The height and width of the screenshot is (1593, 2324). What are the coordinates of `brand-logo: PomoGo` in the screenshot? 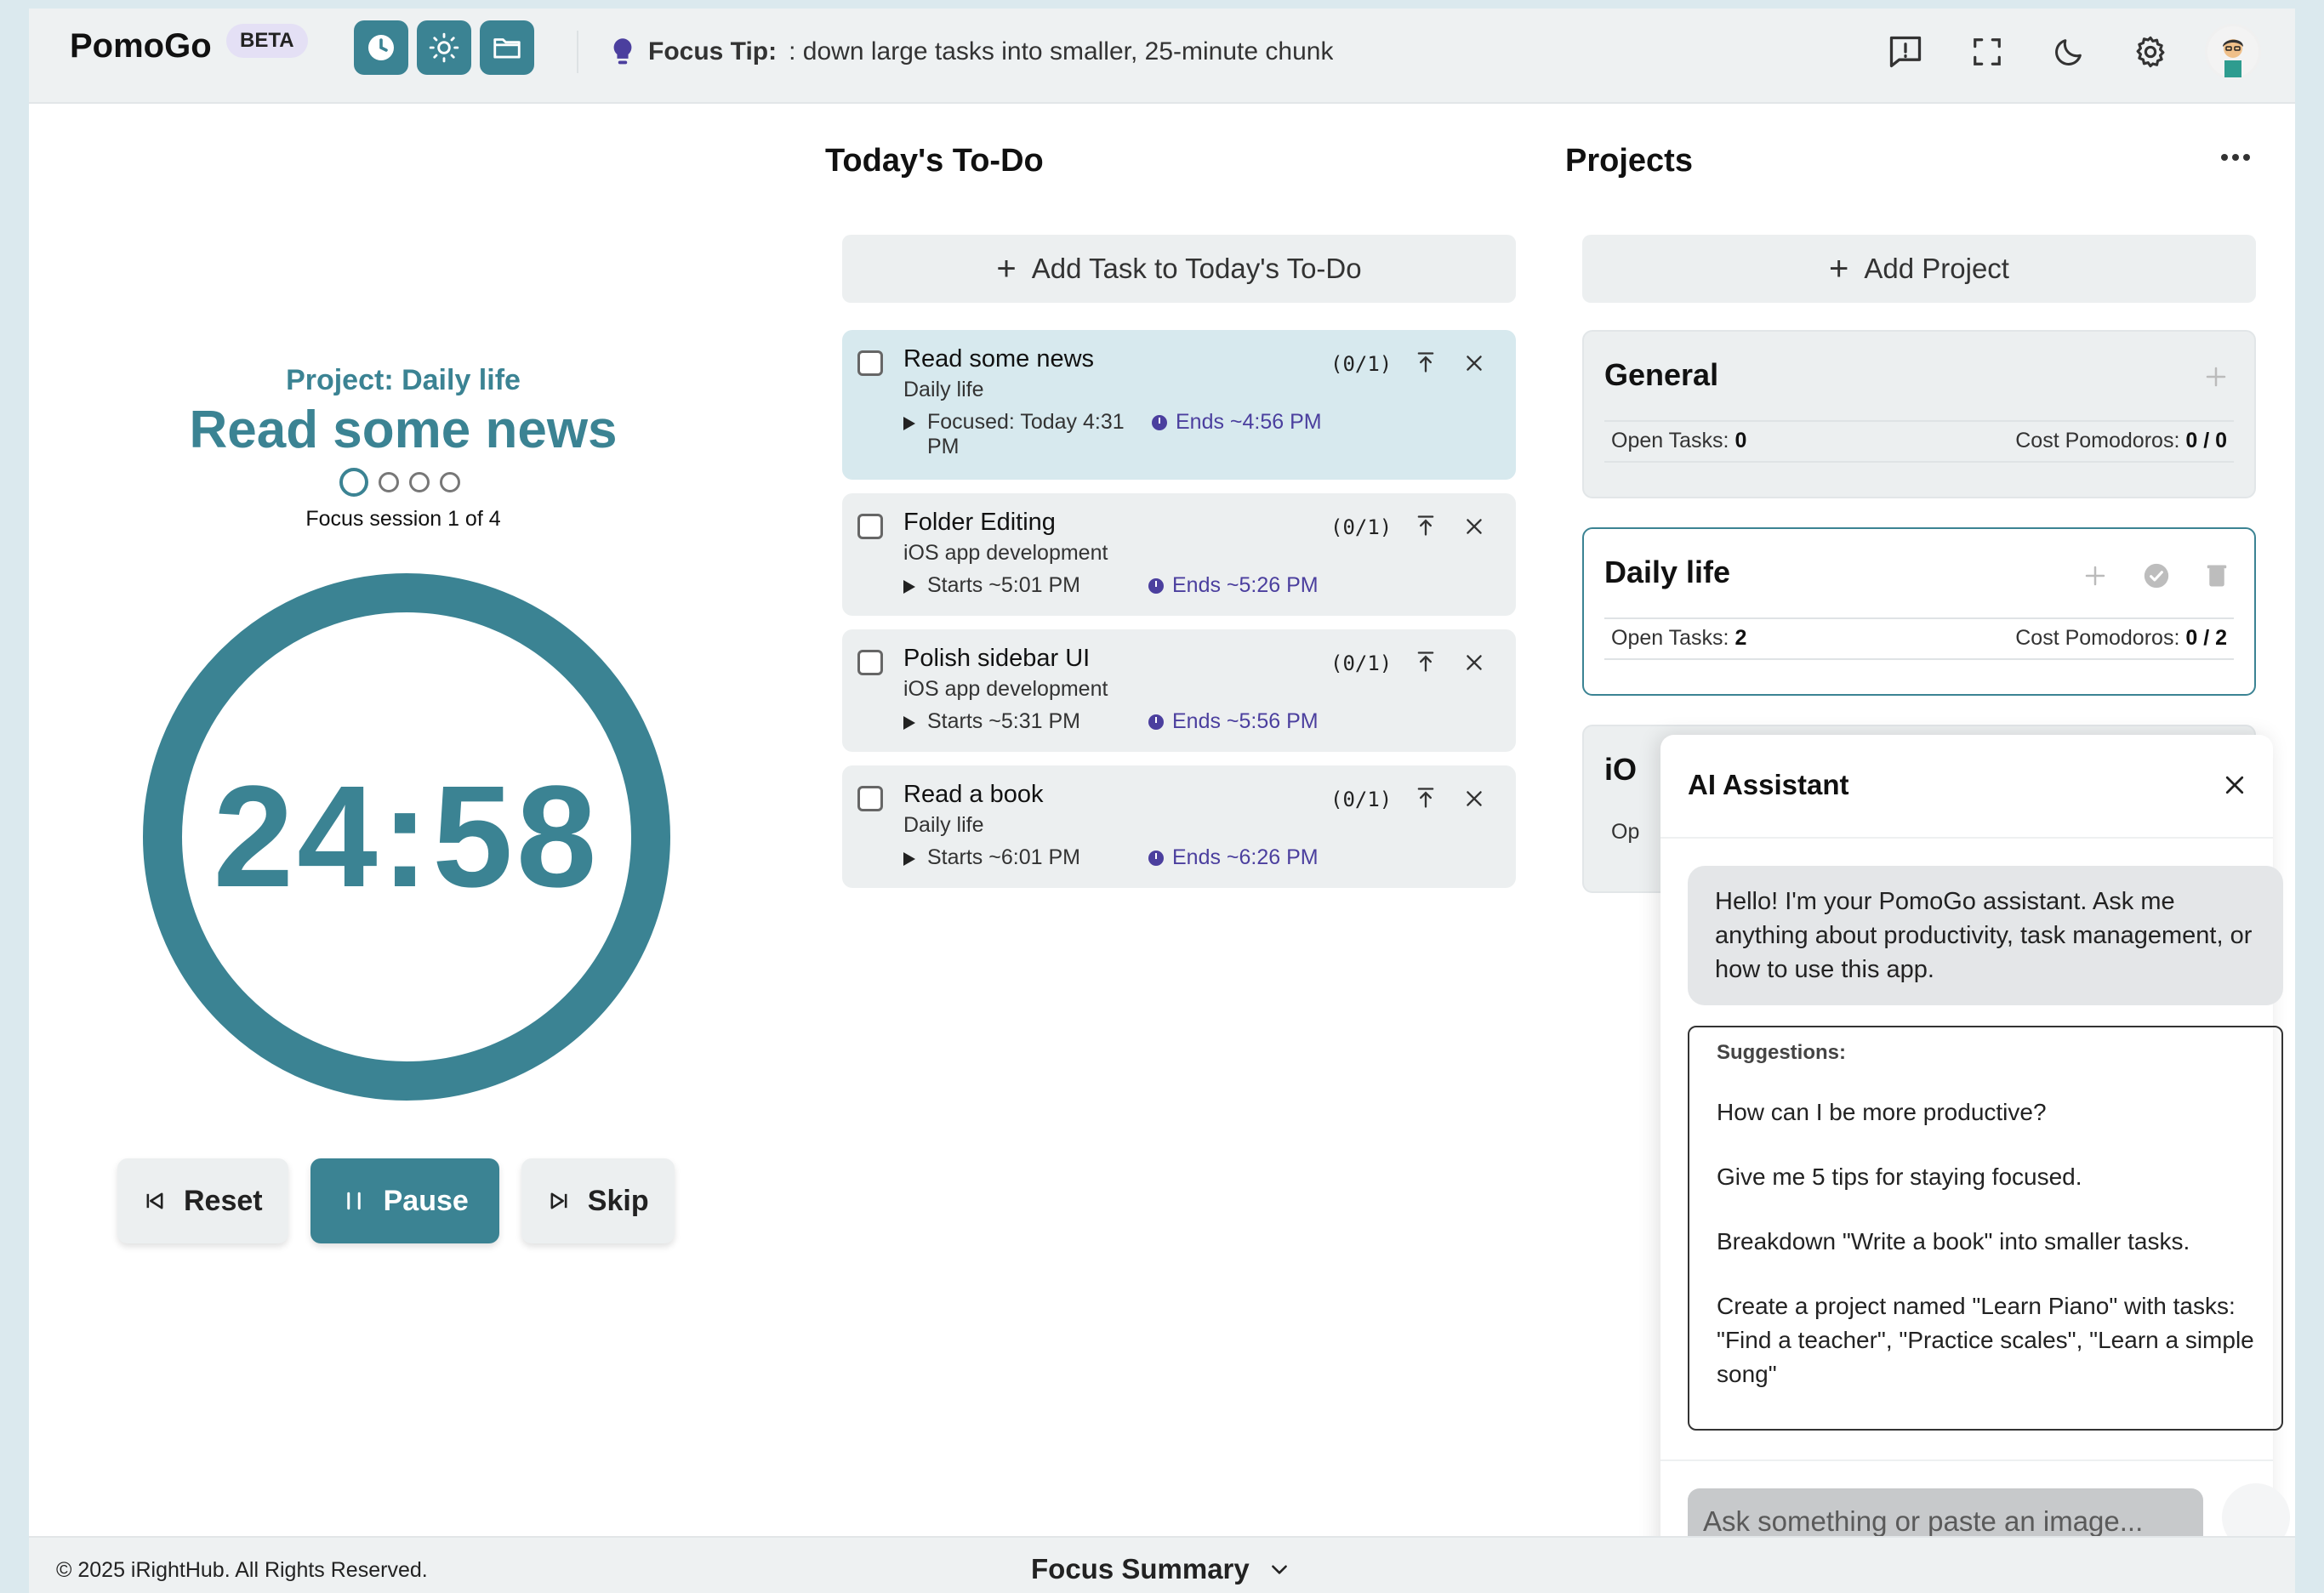 It's located at (141, 46).